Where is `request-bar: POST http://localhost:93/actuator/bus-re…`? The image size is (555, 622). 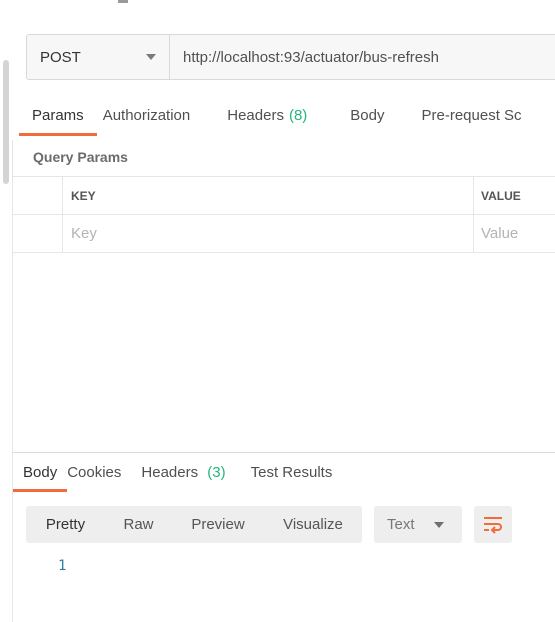 request-bar: POST http://localhost:93/actuator/bus-re… is located at coordinates (290, 57).